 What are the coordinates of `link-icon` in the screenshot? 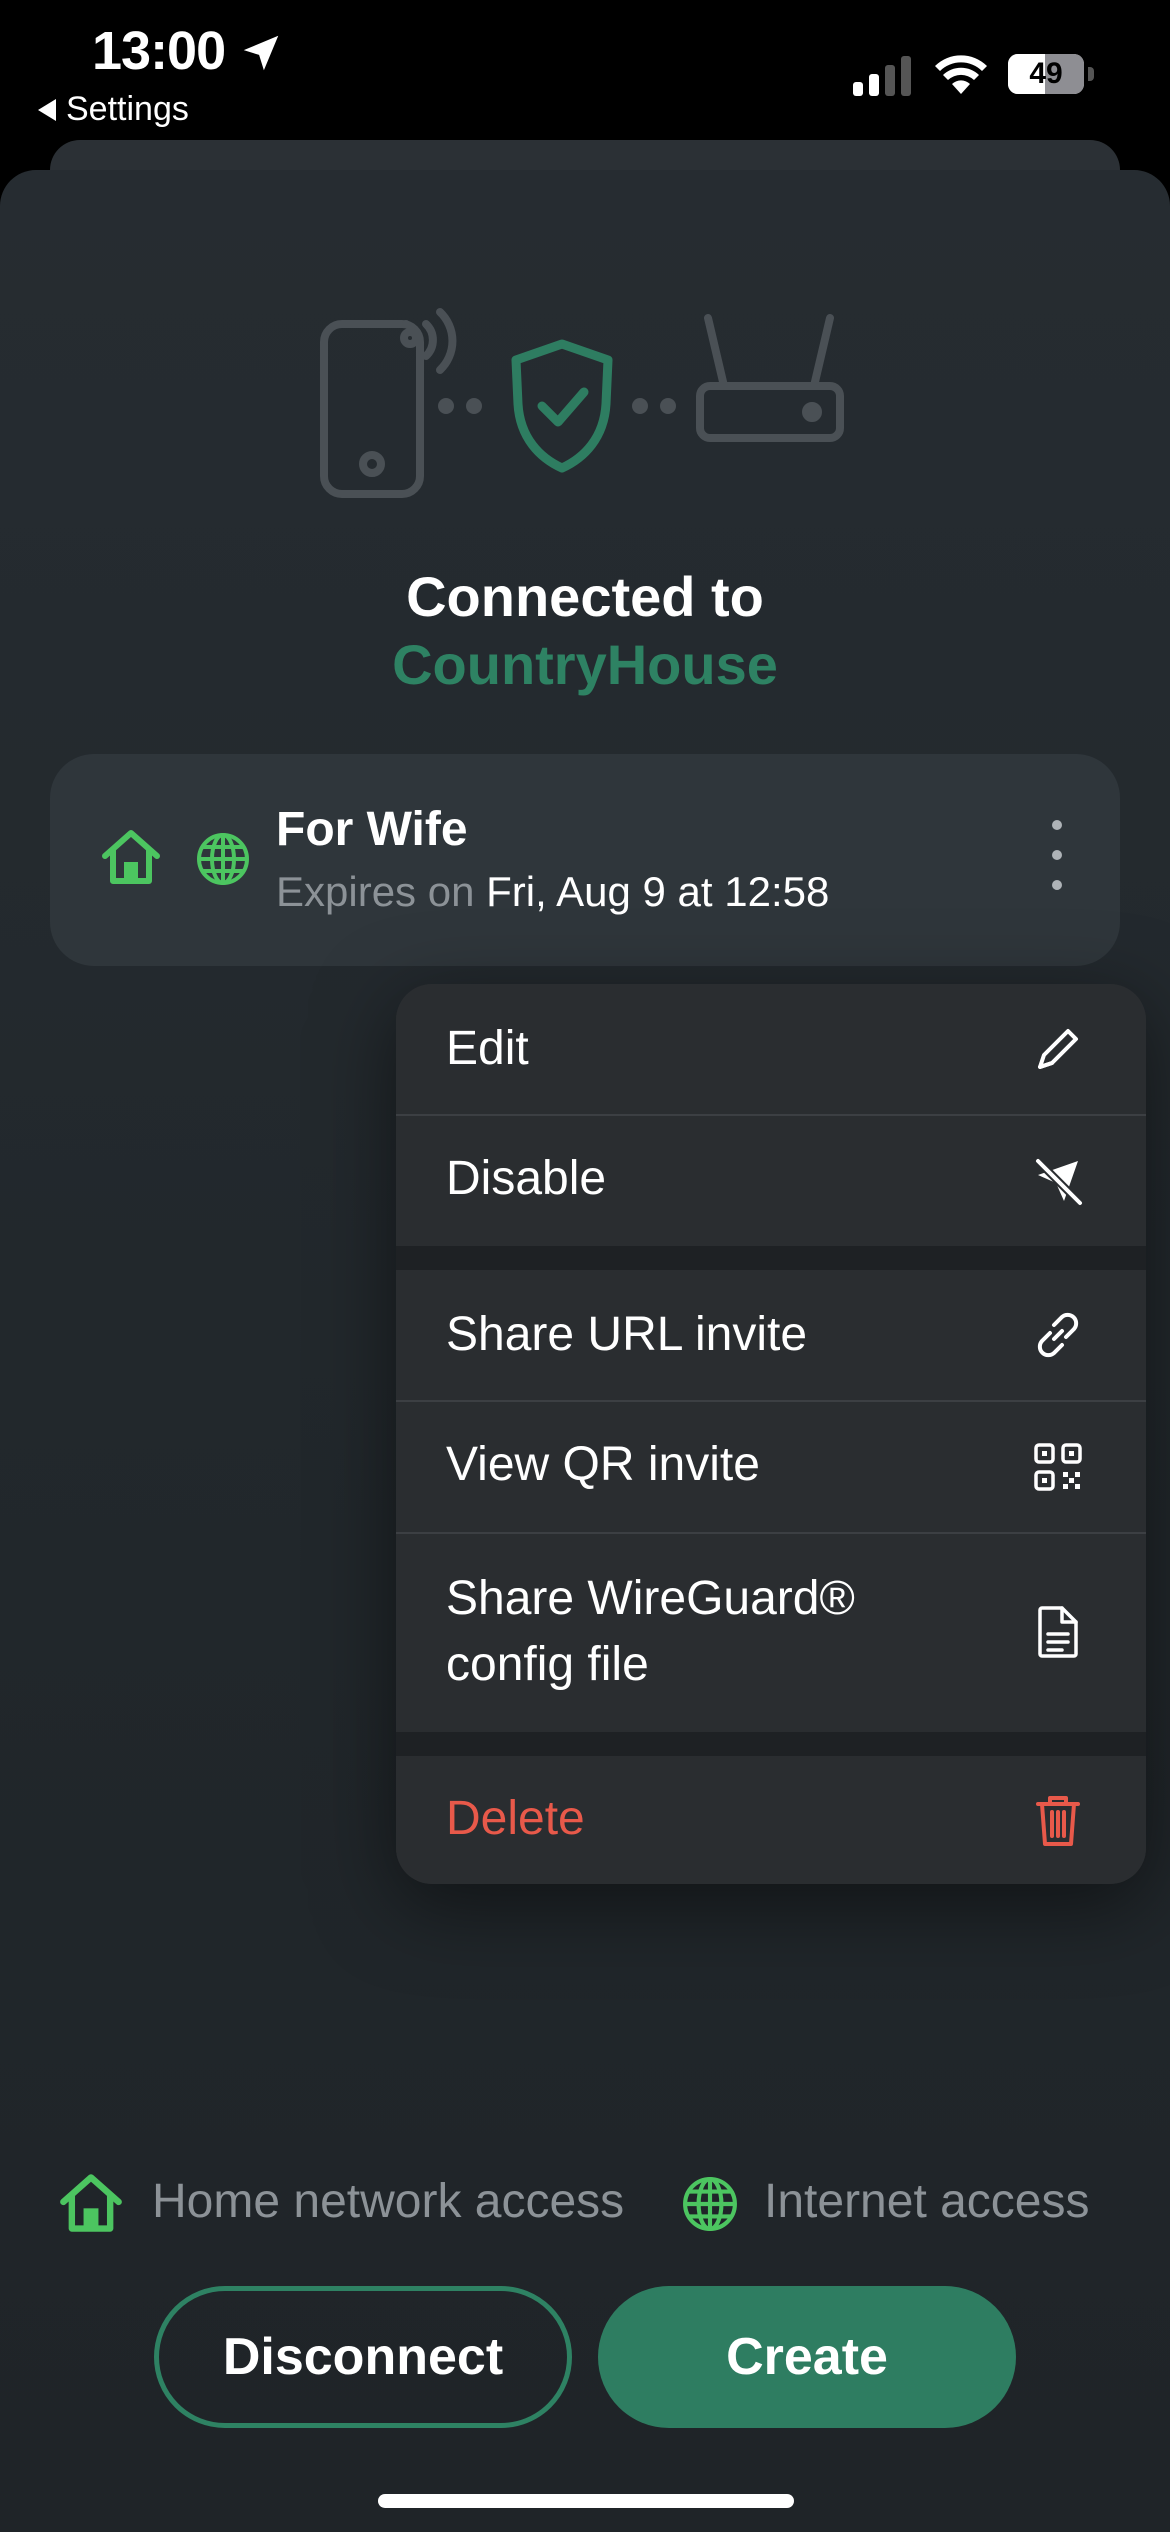 It's located at (1058, 1335).